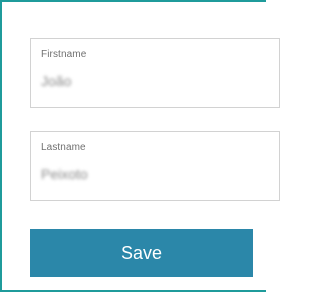  Describe the element at coordinates (63, 147) in the screenshot. I see `lastname-label: Lastname` at that location.